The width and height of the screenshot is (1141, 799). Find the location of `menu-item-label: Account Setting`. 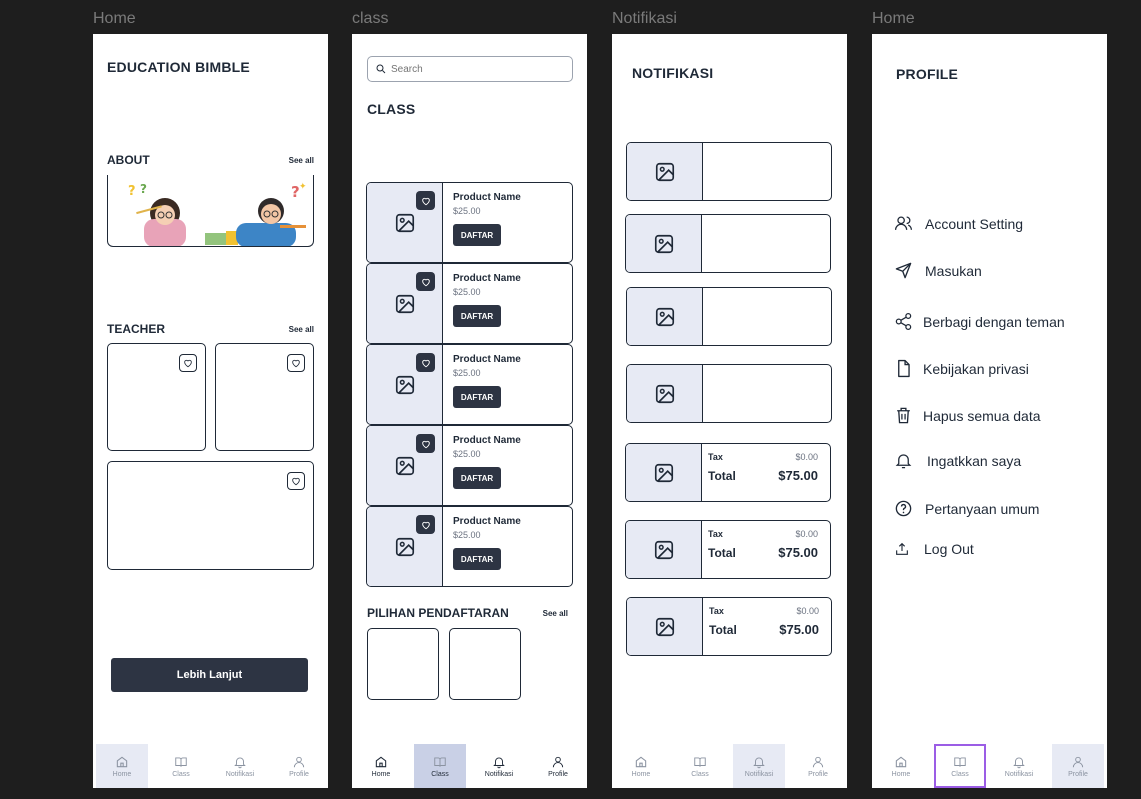

menu-item-label: Account Setting is located at coordinates (974, 223).